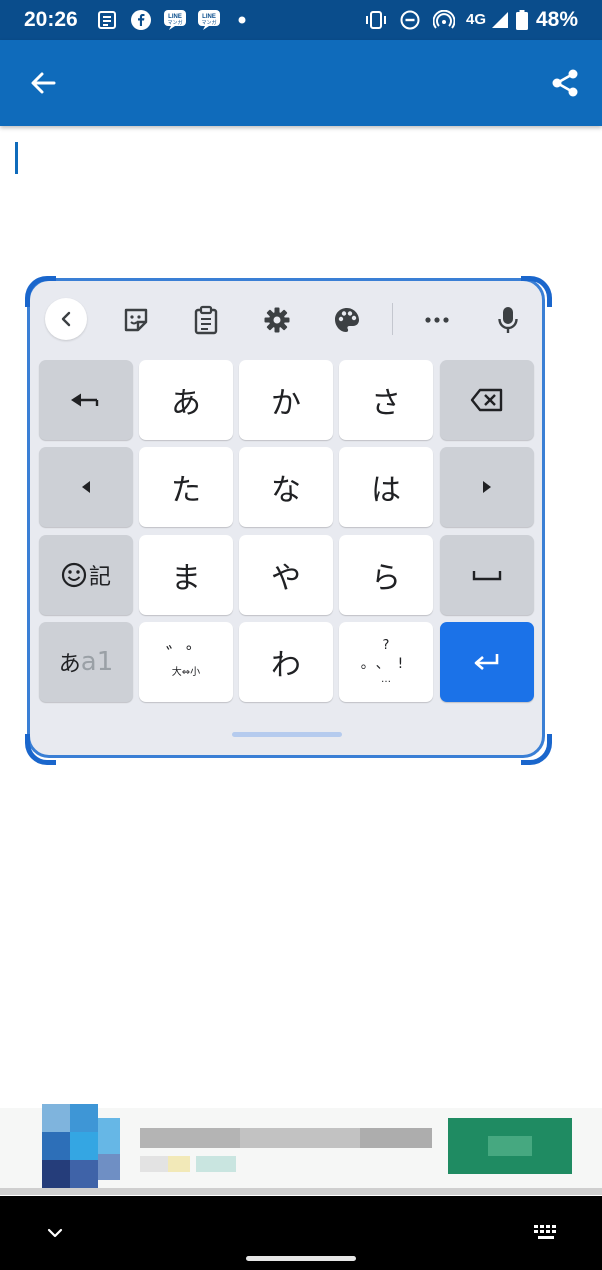 This screenshot has height=1270, width=602. I want to click on enter-icon, so click(486, 662).